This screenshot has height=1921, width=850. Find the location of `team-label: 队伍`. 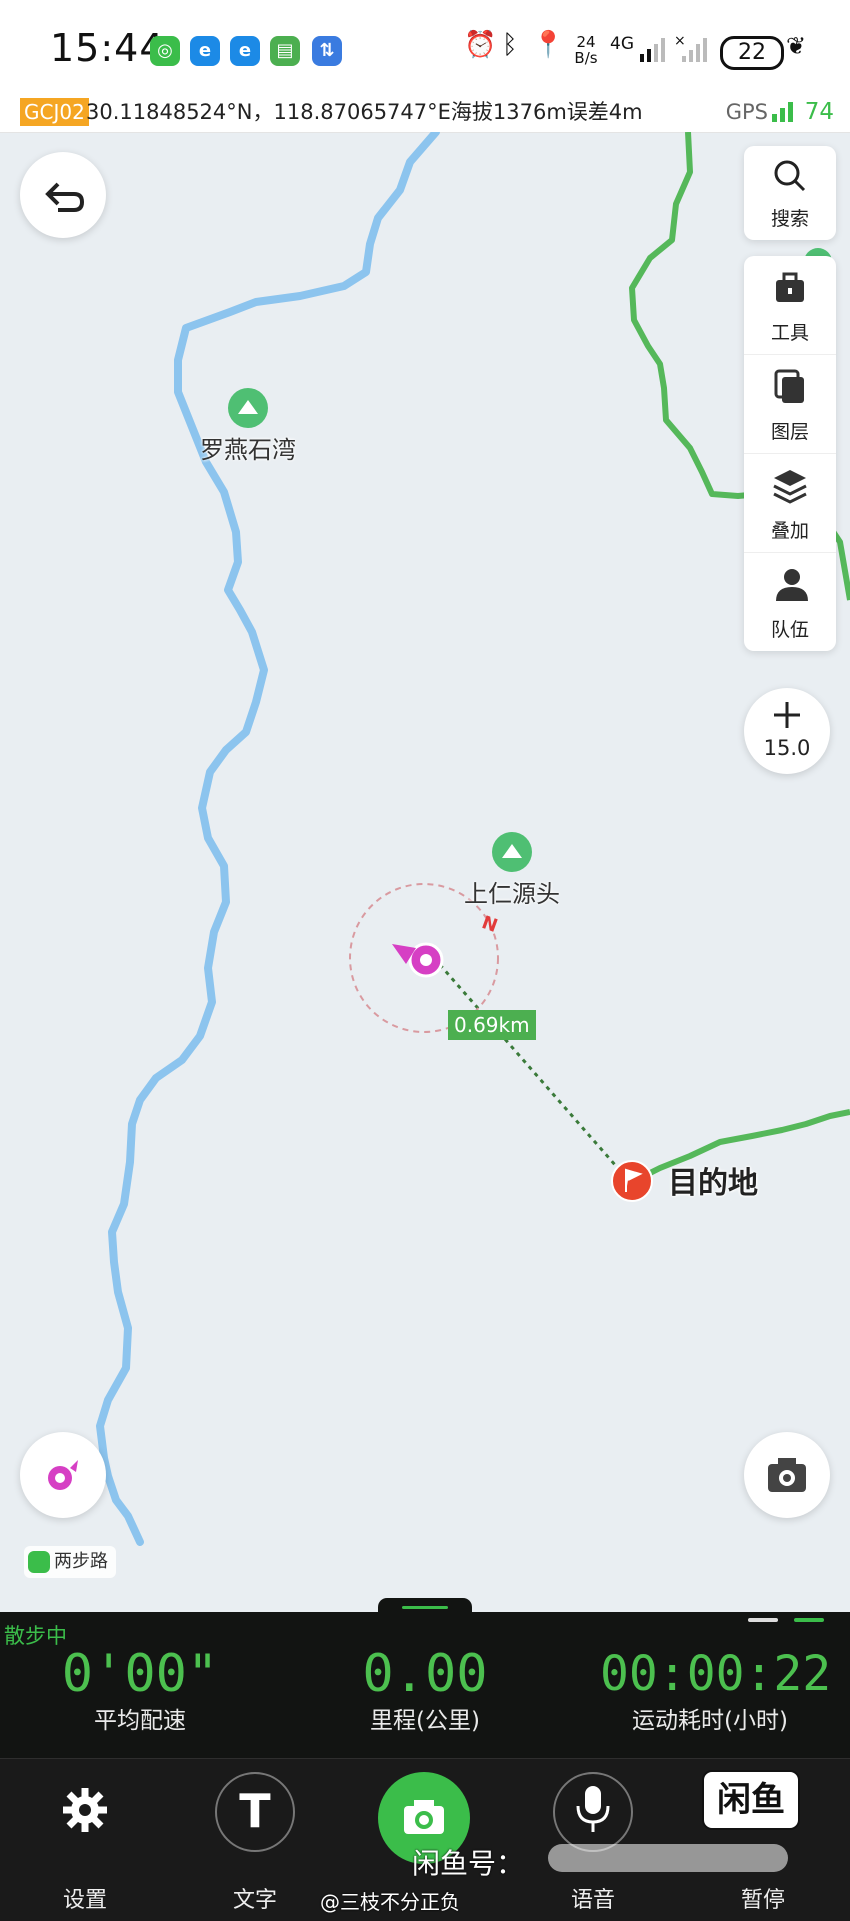

team-label: 队伍 is located at coordinates (789, 630).